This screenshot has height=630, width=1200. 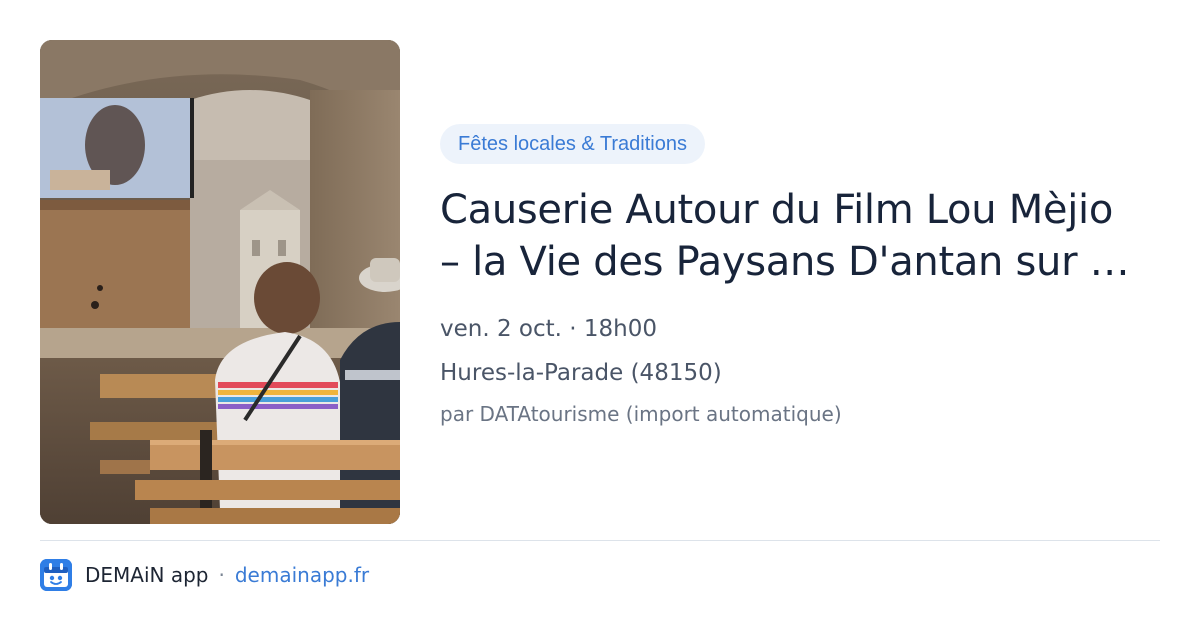 What do you see at coordinates (548, 329) in the screenshot?
I see `event-datetime: ven. 2 oct. · 18h00` at bounding box center [548, 329].